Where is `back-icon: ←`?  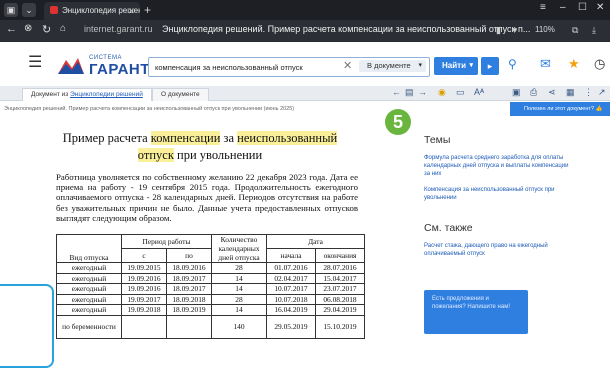
back-icon: ← is located at coordinates (11, 29).